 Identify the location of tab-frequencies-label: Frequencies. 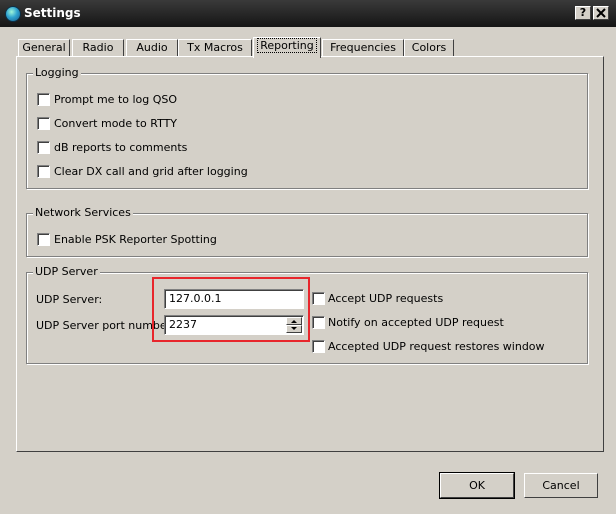
(363, 47).